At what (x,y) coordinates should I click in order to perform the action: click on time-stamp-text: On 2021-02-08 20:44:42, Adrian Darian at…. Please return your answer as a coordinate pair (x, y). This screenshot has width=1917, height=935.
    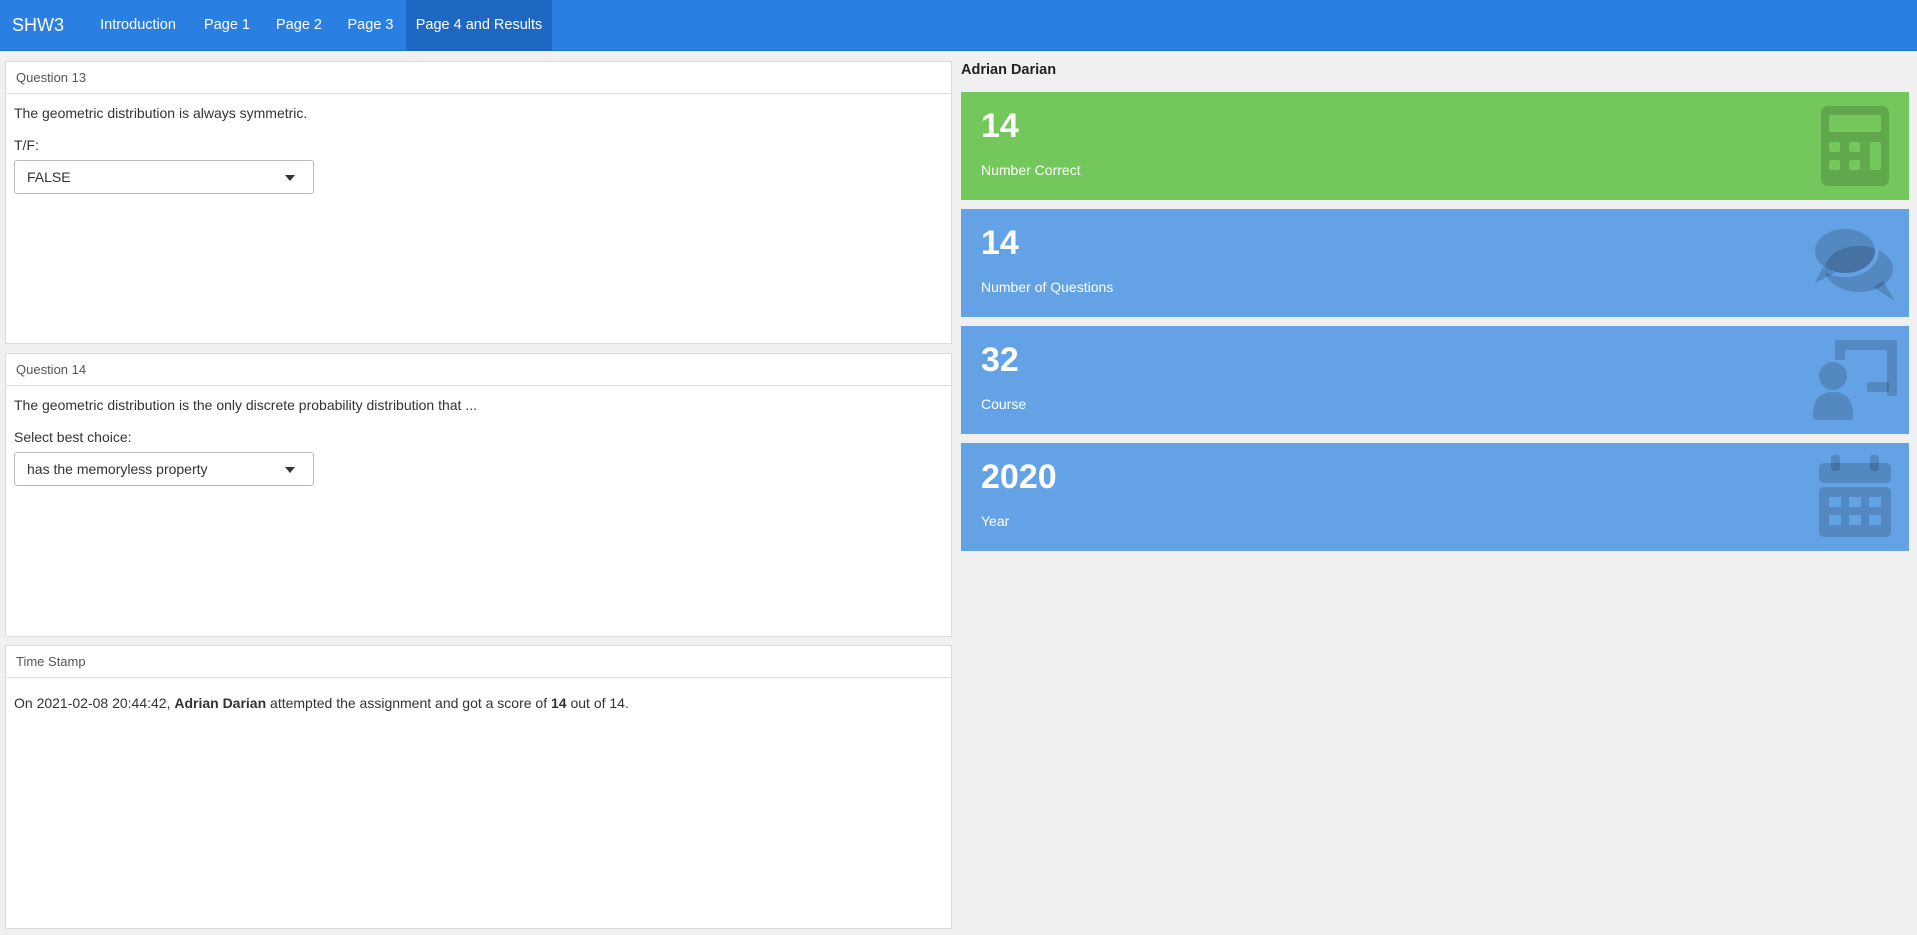
    Looking at the image, I should click on (478, 703).